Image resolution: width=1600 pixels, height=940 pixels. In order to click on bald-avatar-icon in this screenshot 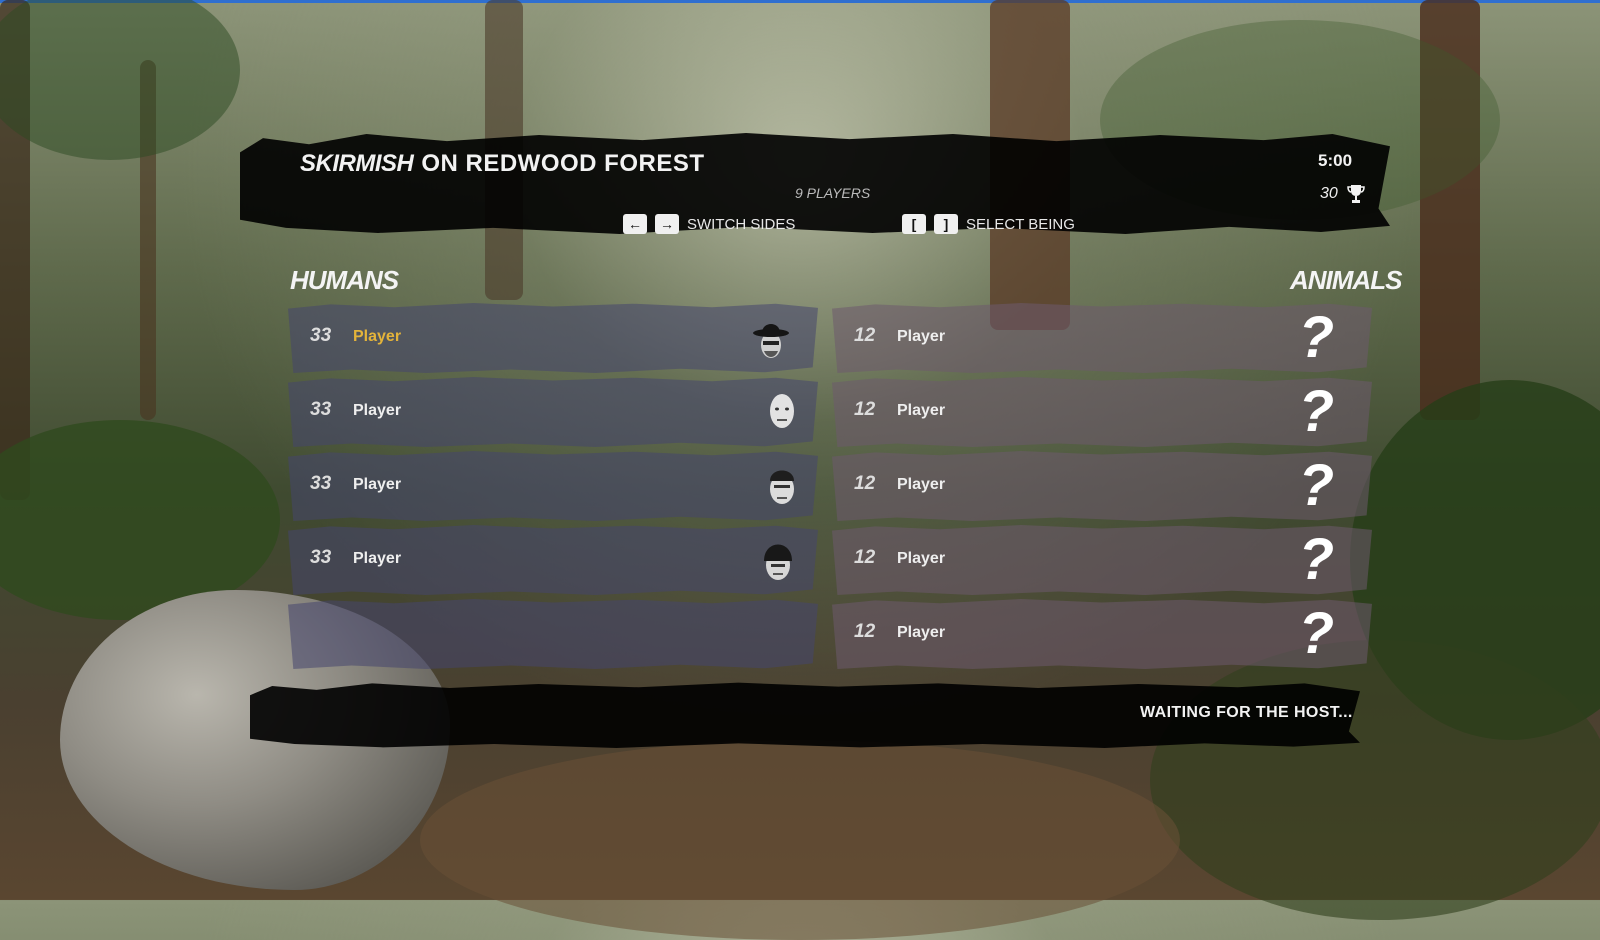, I will do `click(782, 411)`.